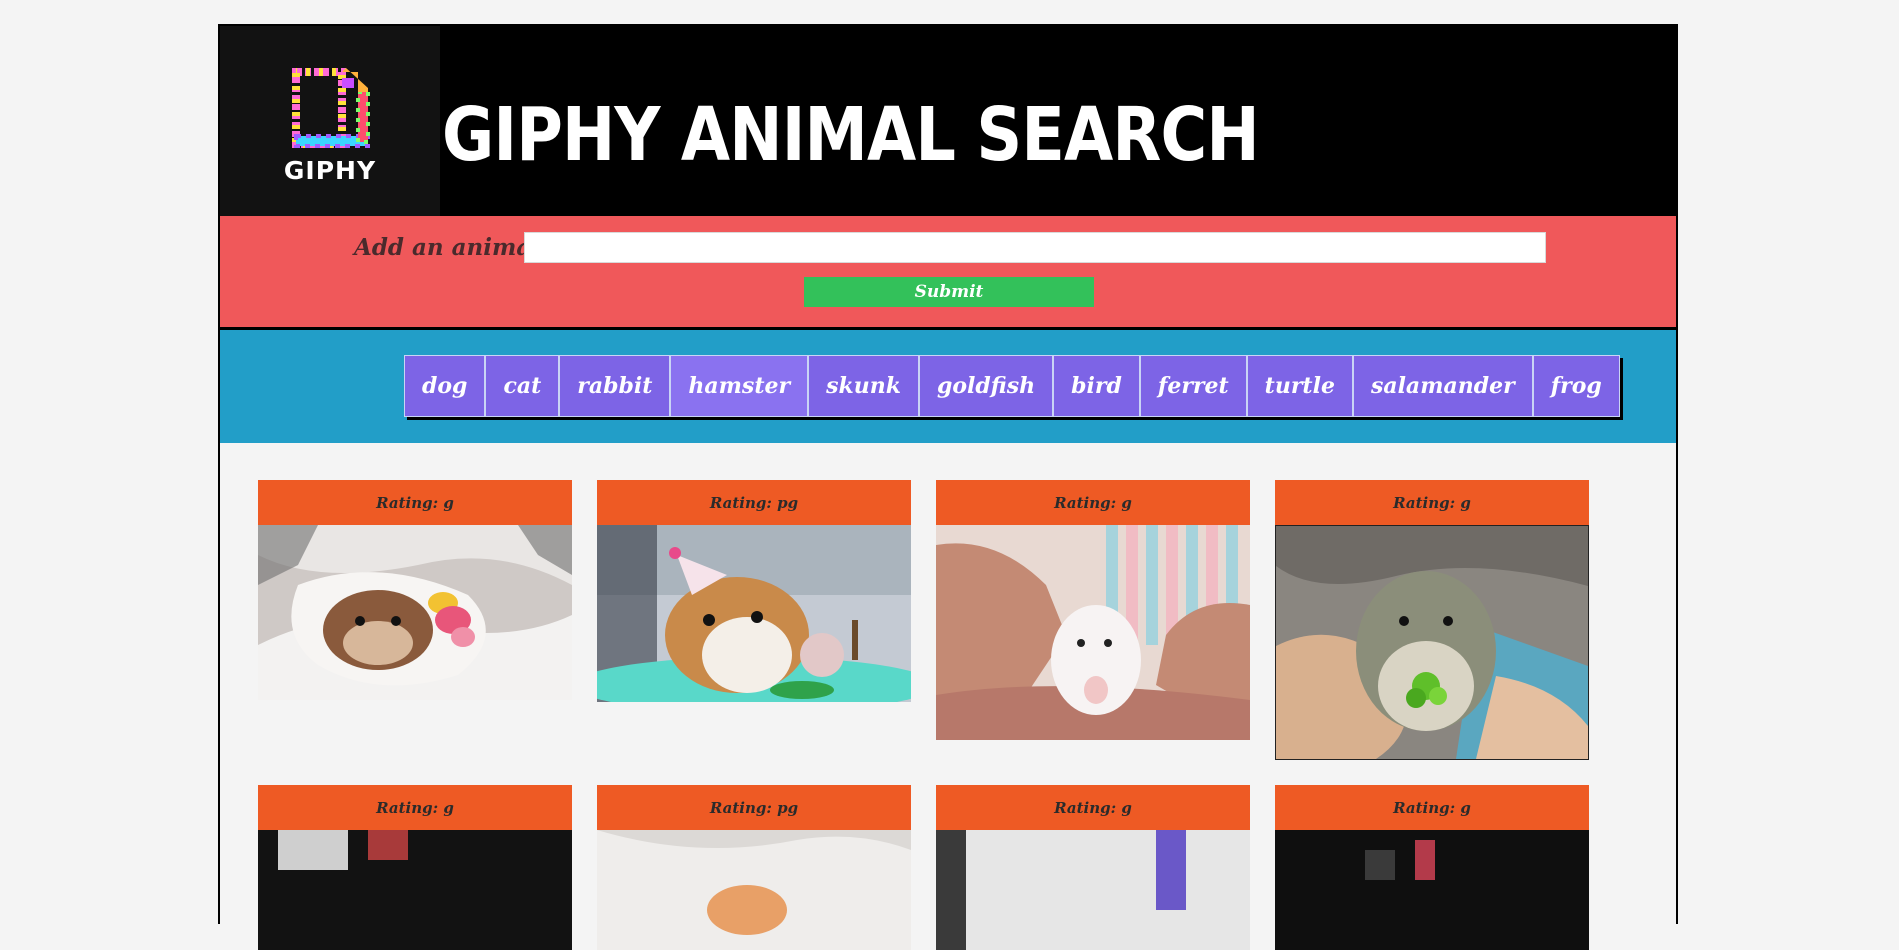 This screenshot has width=1899, height=950. What do you see at coordinates (445, 386) in the screenshot?
I see `animal-button-dog: dog` at bounding box center [445, 386].